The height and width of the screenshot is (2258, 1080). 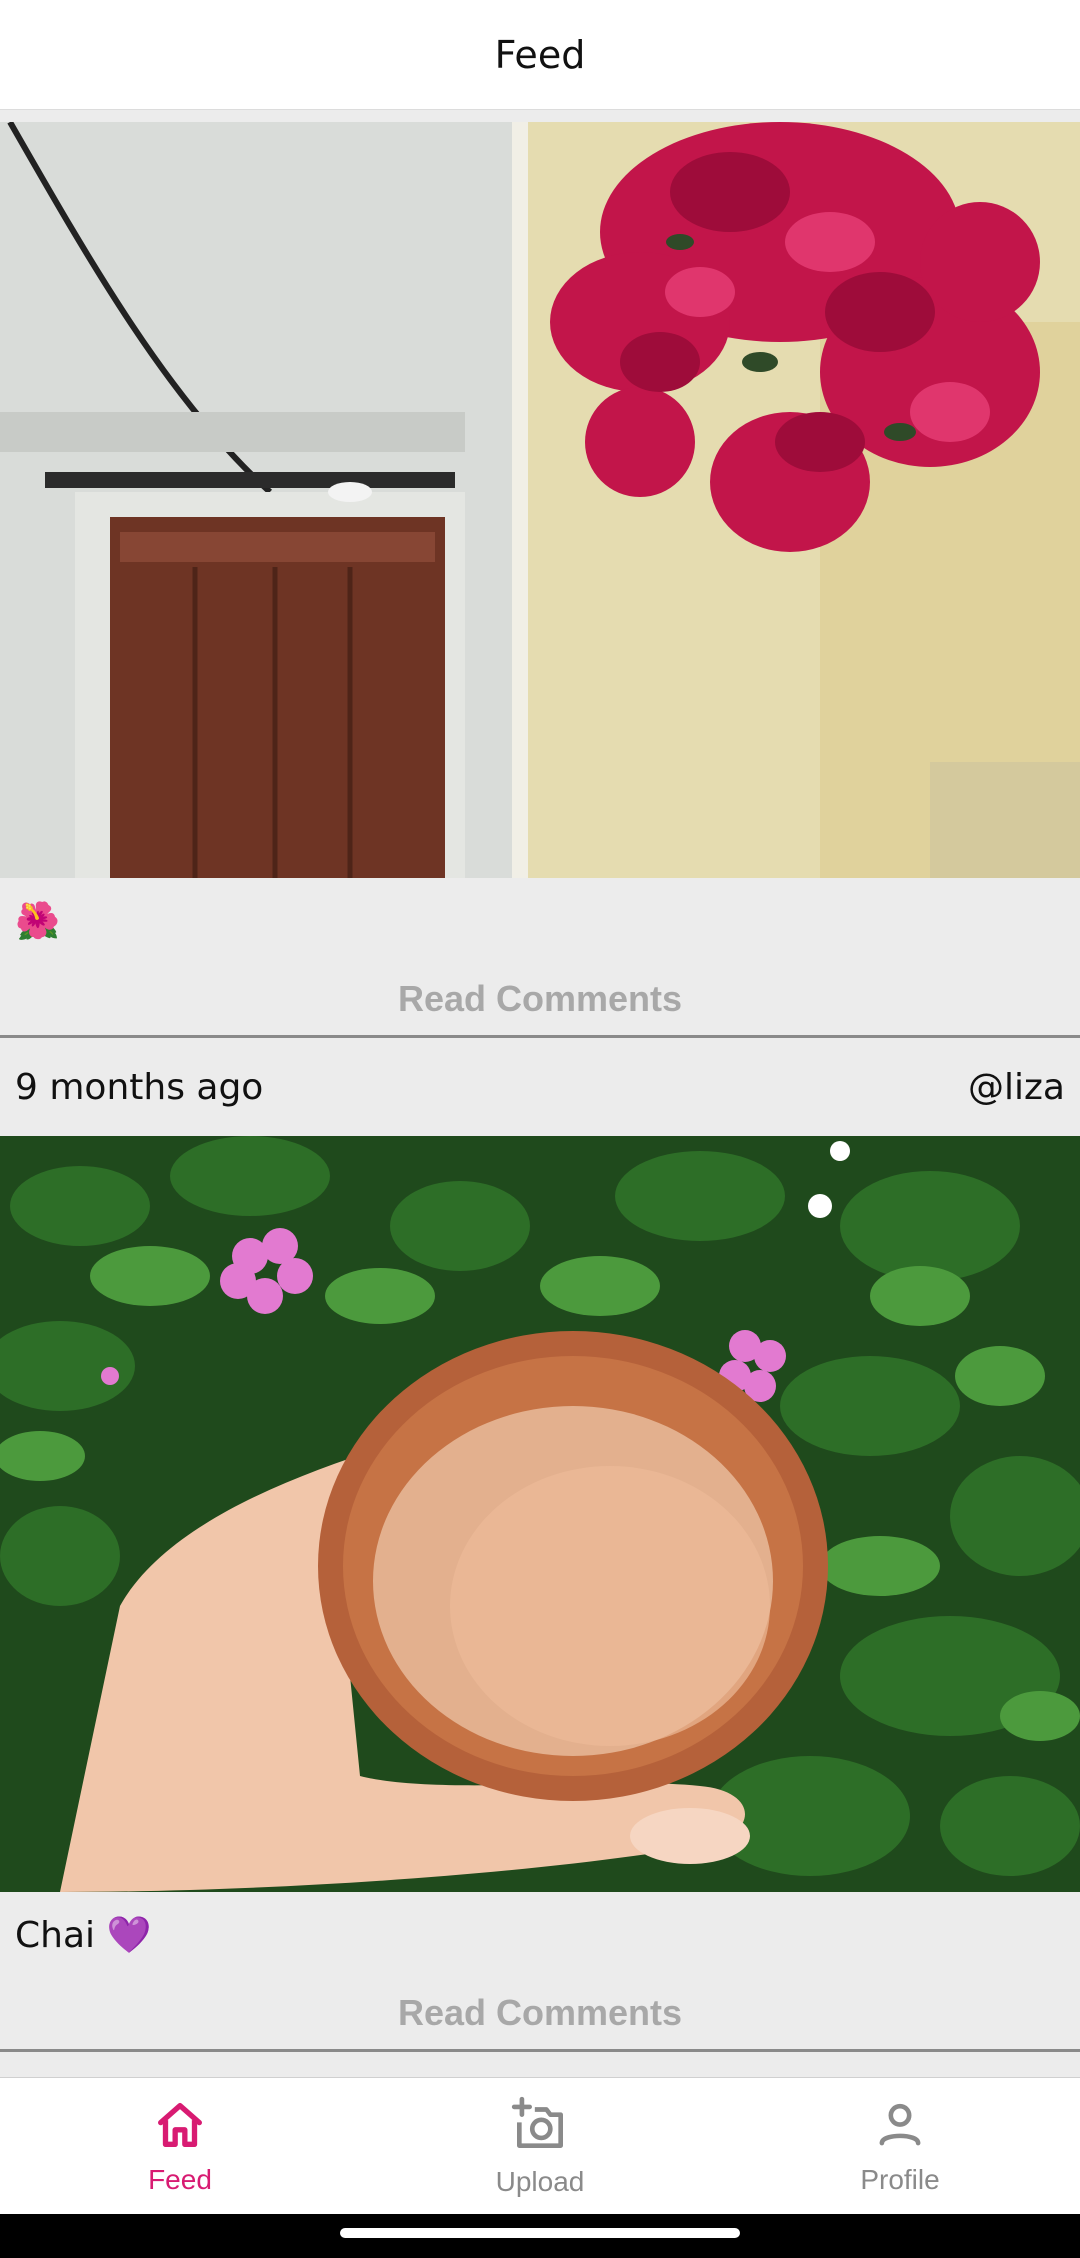 I want to click on post-meta: 9 months ago @liza, so click(x=540, y=1087).